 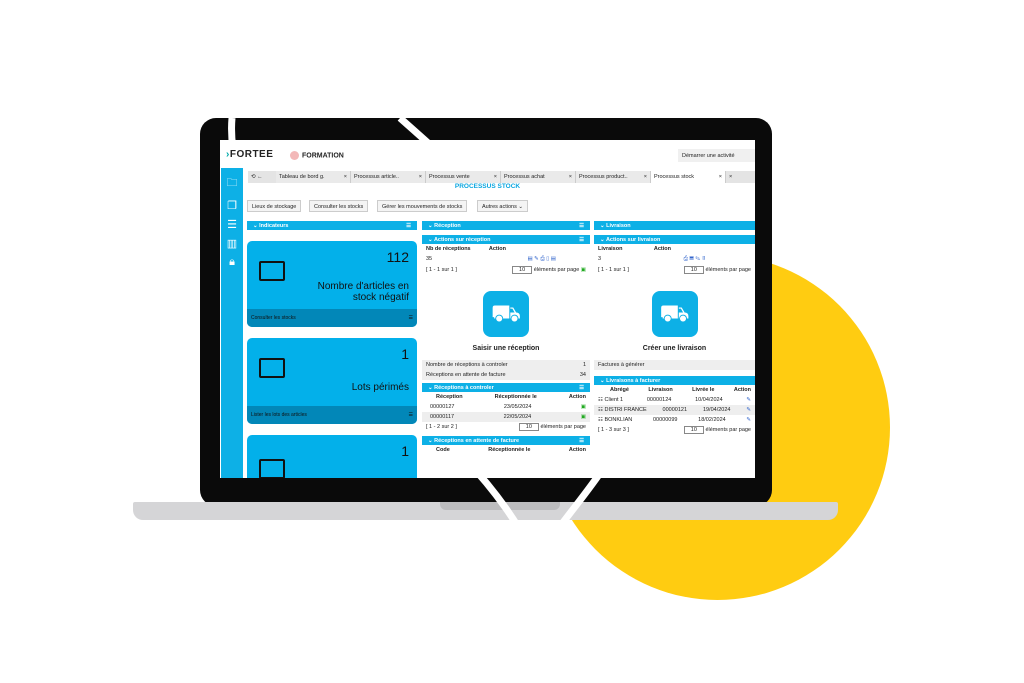 What do you see at coordinates (317, 155) in the screenshot?
I see `company-name: FORMATION` at bounding box center [317, 155].